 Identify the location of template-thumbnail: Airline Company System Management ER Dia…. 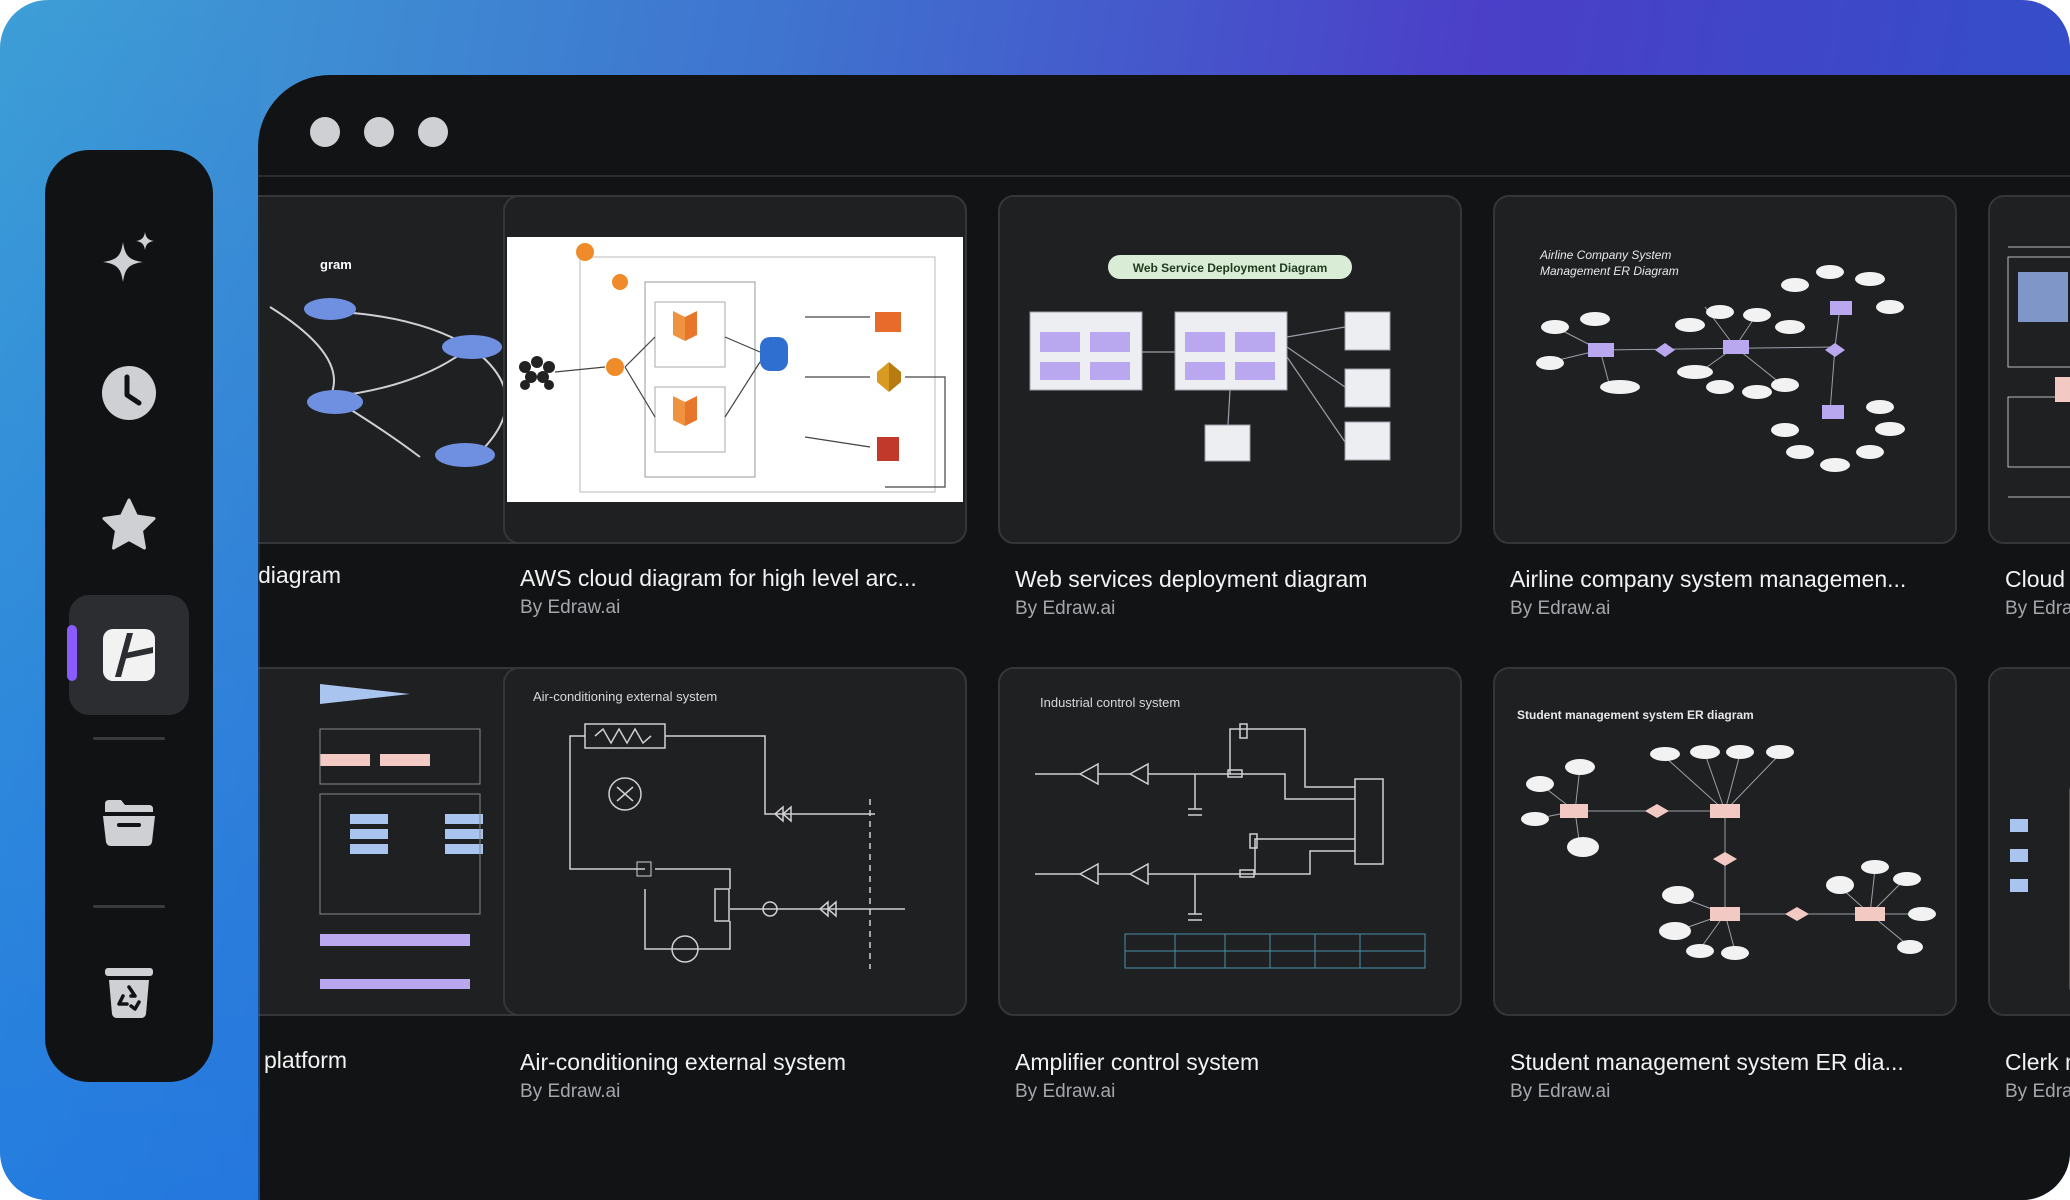
(1720, 360).